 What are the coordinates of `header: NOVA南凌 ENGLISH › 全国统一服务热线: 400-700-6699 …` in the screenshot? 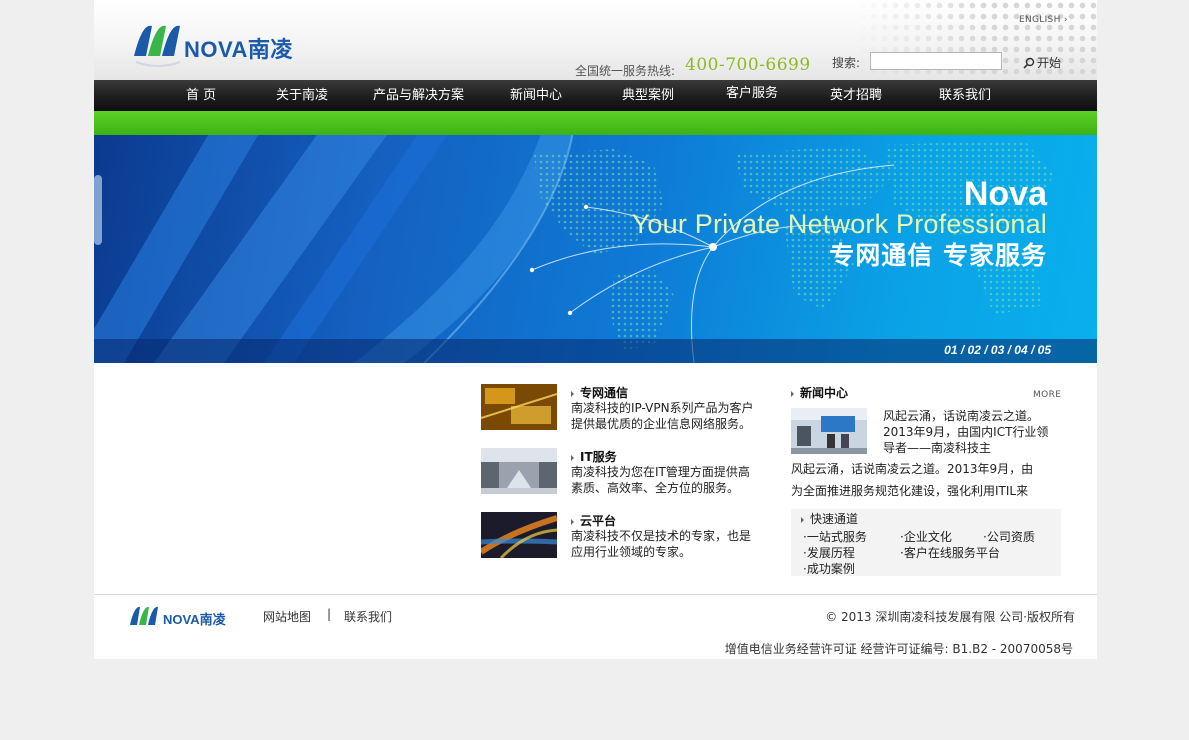 It's located at (595, 40).